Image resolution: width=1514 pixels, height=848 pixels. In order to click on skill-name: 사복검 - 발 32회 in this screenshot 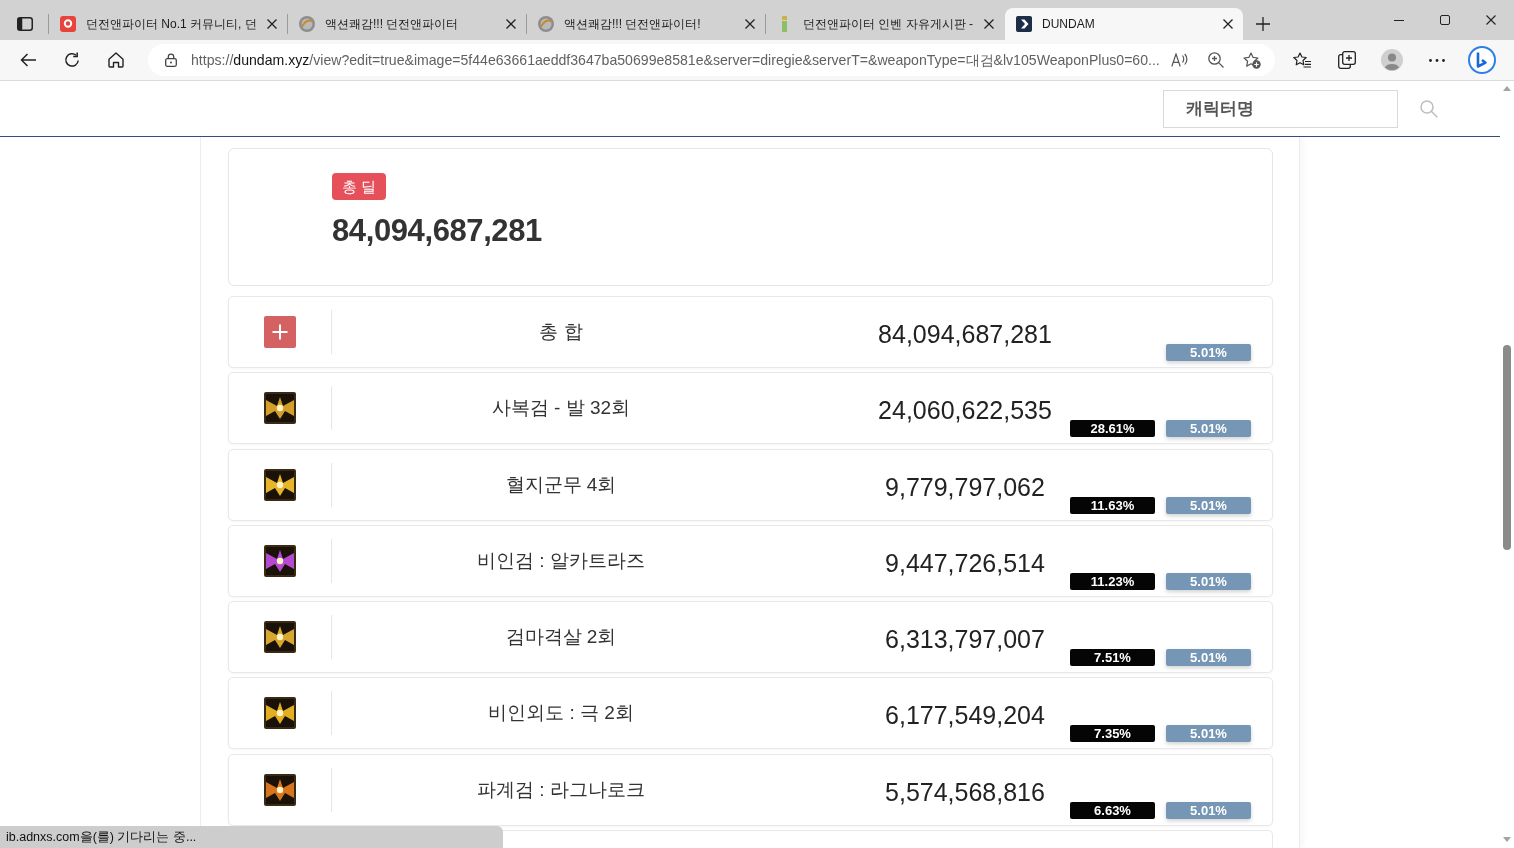, I will do `click(561, 408)`.